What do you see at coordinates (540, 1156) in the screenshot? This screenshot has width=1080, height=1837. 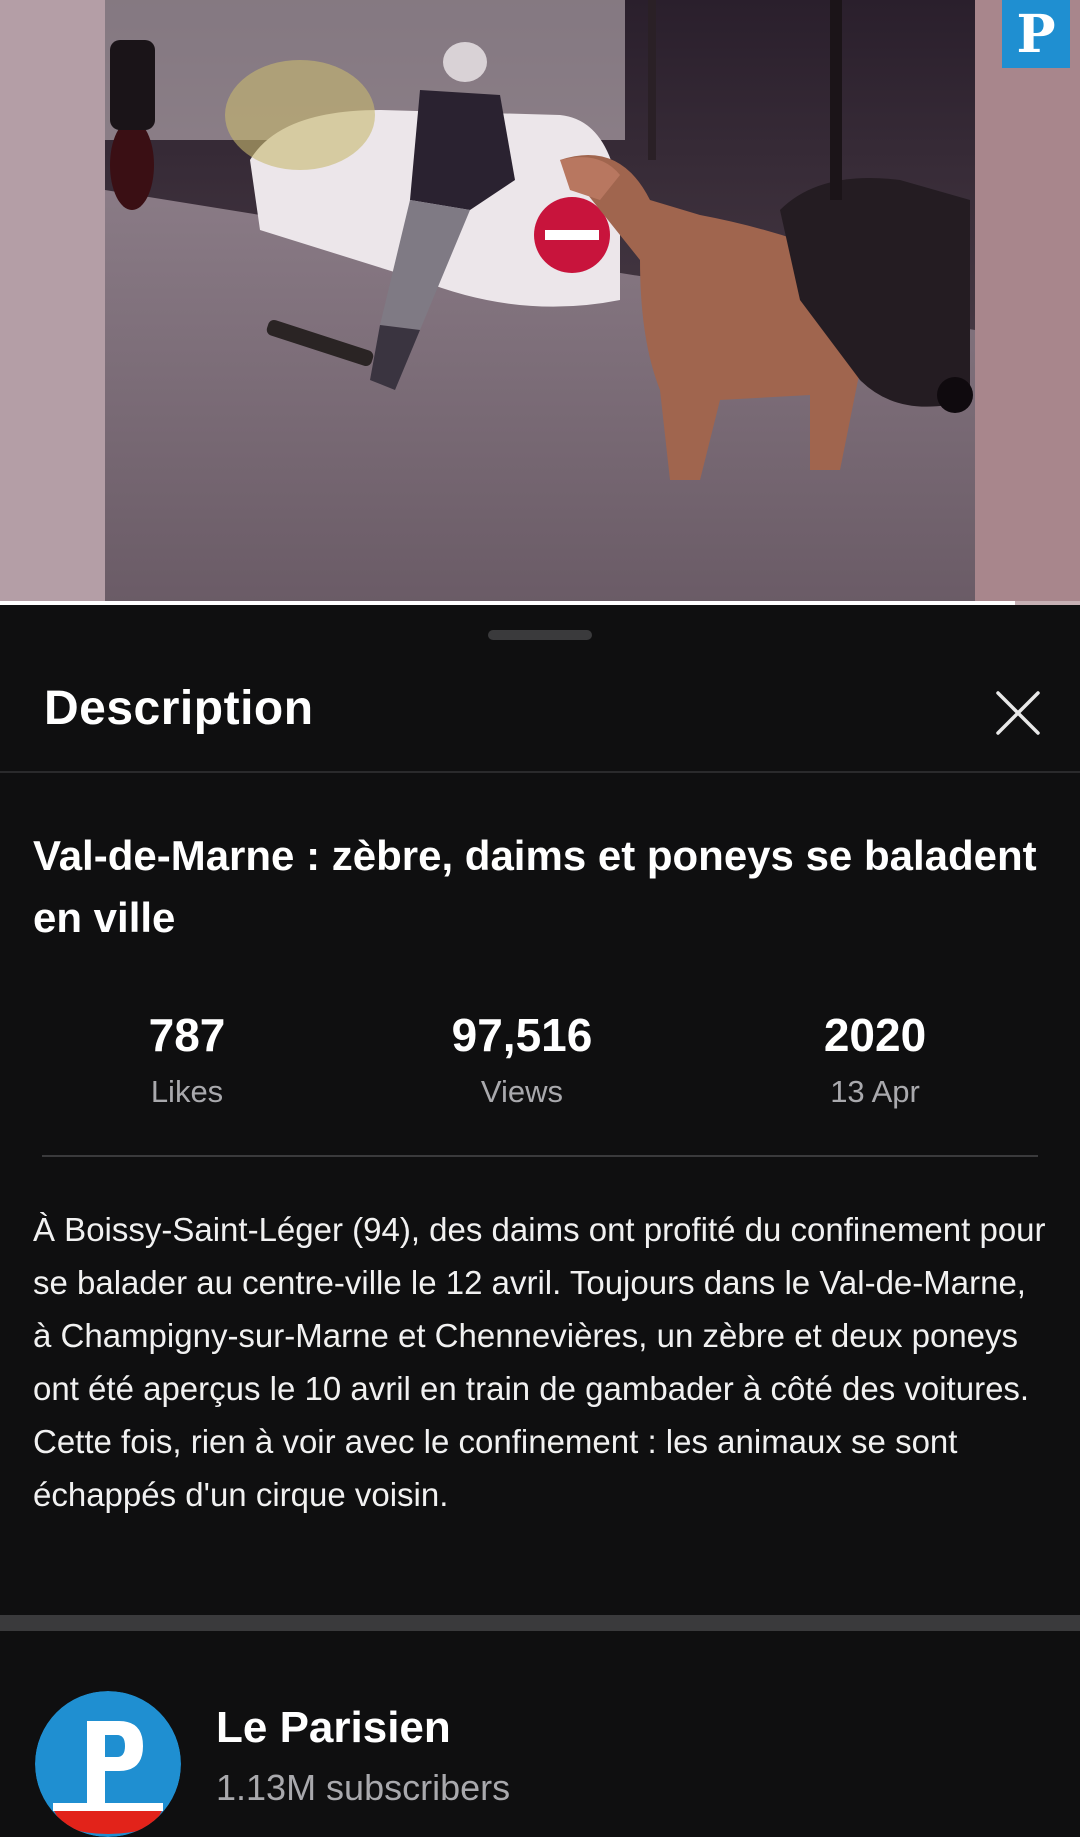 I see `divider` at bounding box center [540, 1156].